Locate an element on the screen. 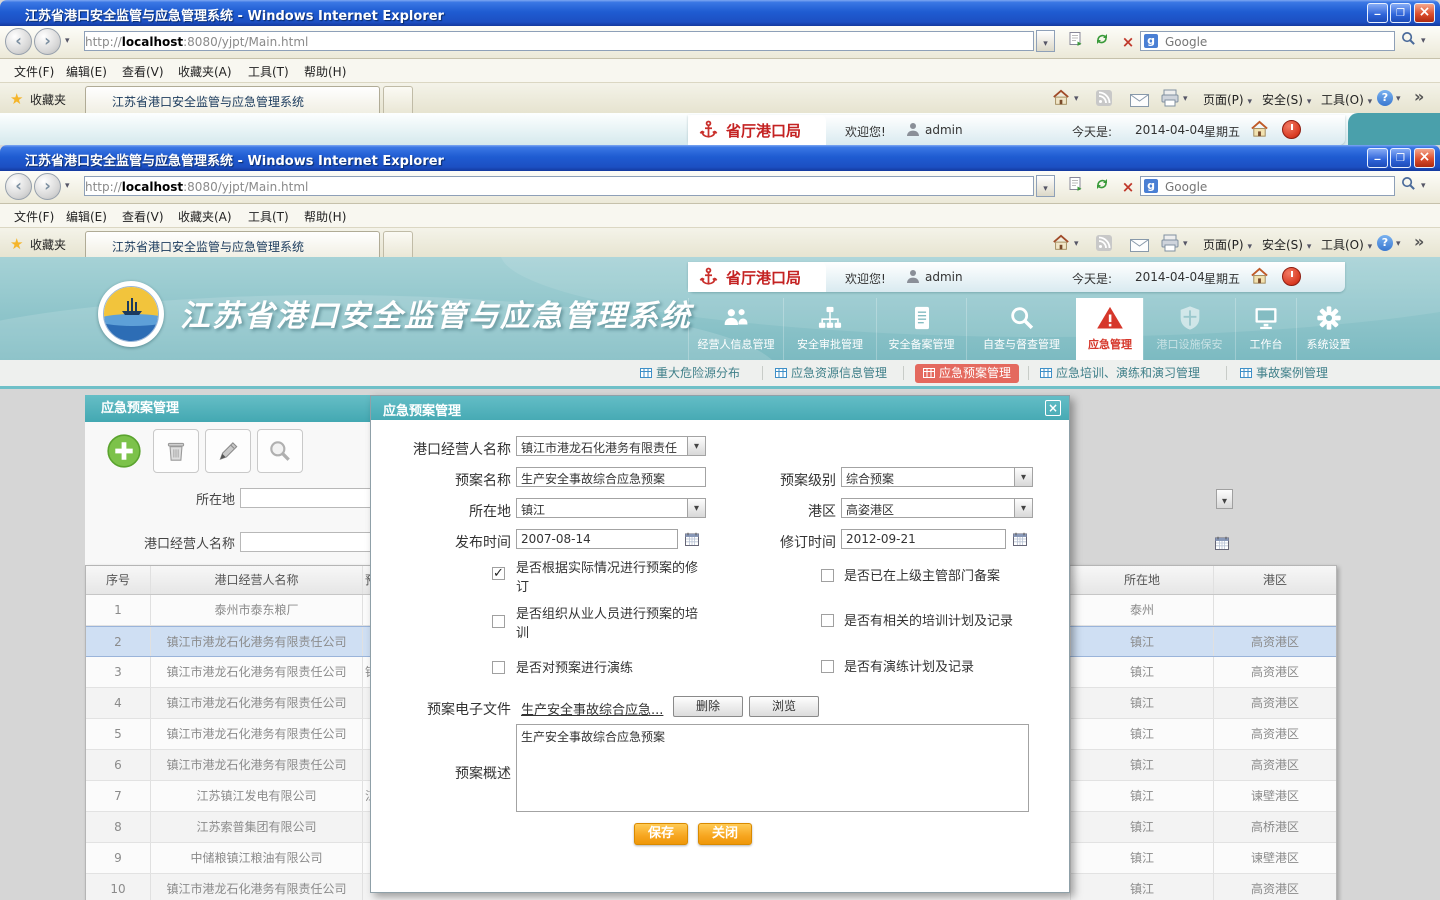  save-button: 保存 is located at coordinates (661, 834).